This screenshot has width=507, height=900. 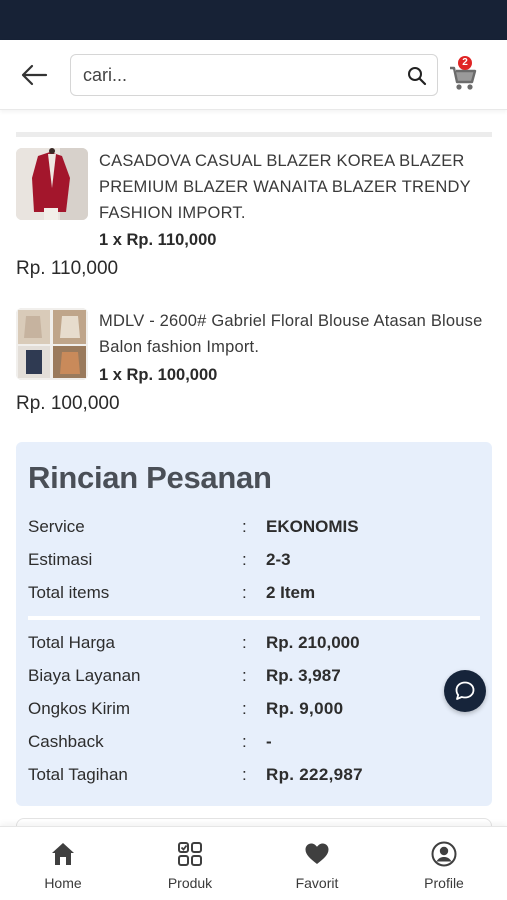 I want to click on search-box, so click(x=254, y=75).